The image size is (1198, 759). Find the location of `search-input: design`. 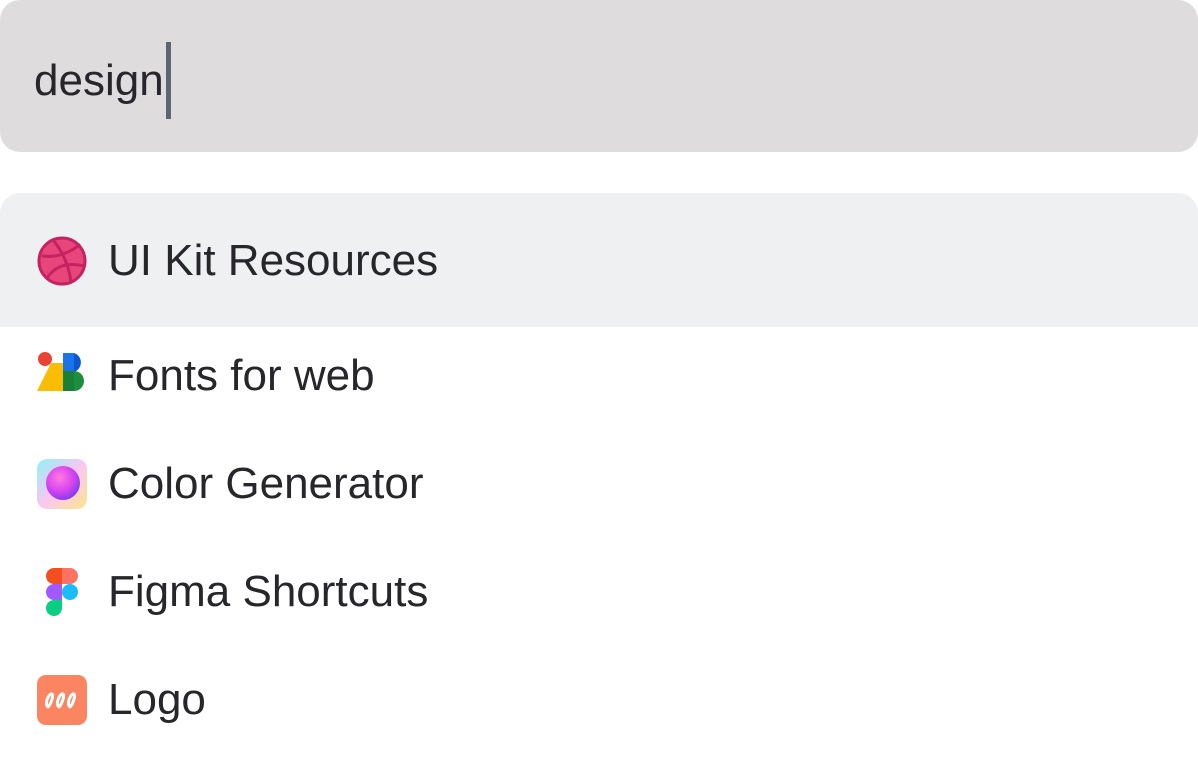

search-input: design is located at coordinates (102, 80).